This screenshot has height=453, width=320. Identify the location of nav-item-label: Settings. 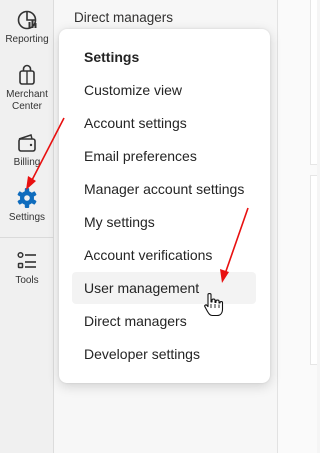
(27, 217).